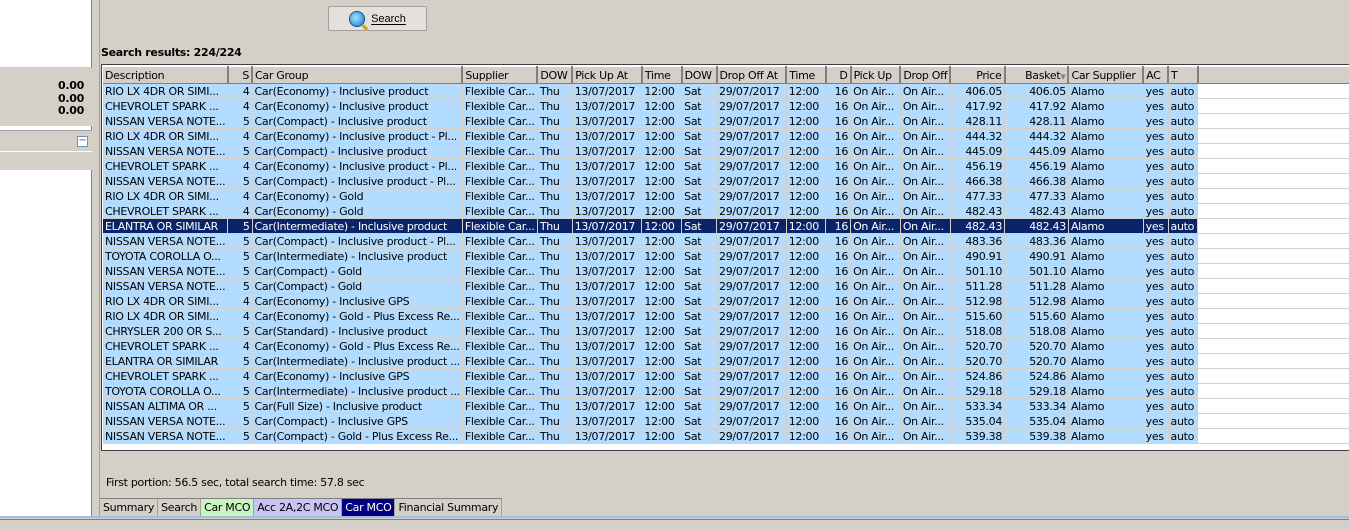 The image size is (1349, 529). I want to click on cell-drop-off-at: 29/07/2017, so click(751, 316).